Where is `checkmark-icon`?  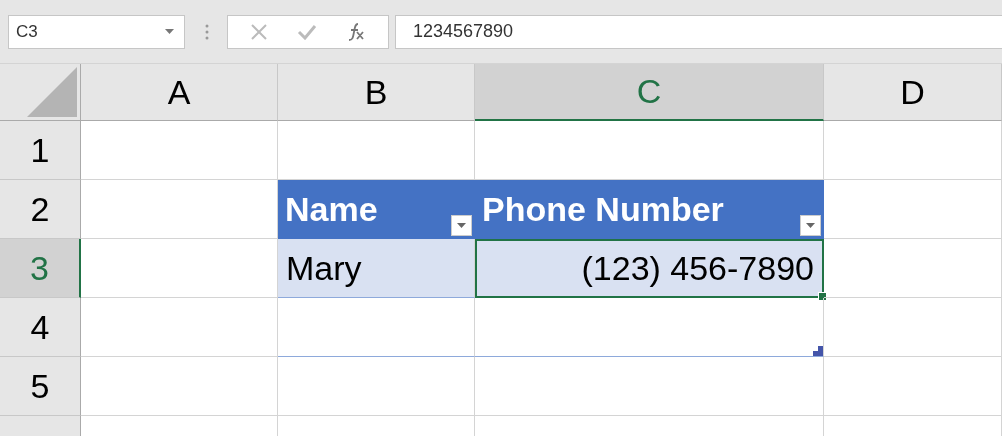 checkmark-icon is located at coordinates (307, 31).